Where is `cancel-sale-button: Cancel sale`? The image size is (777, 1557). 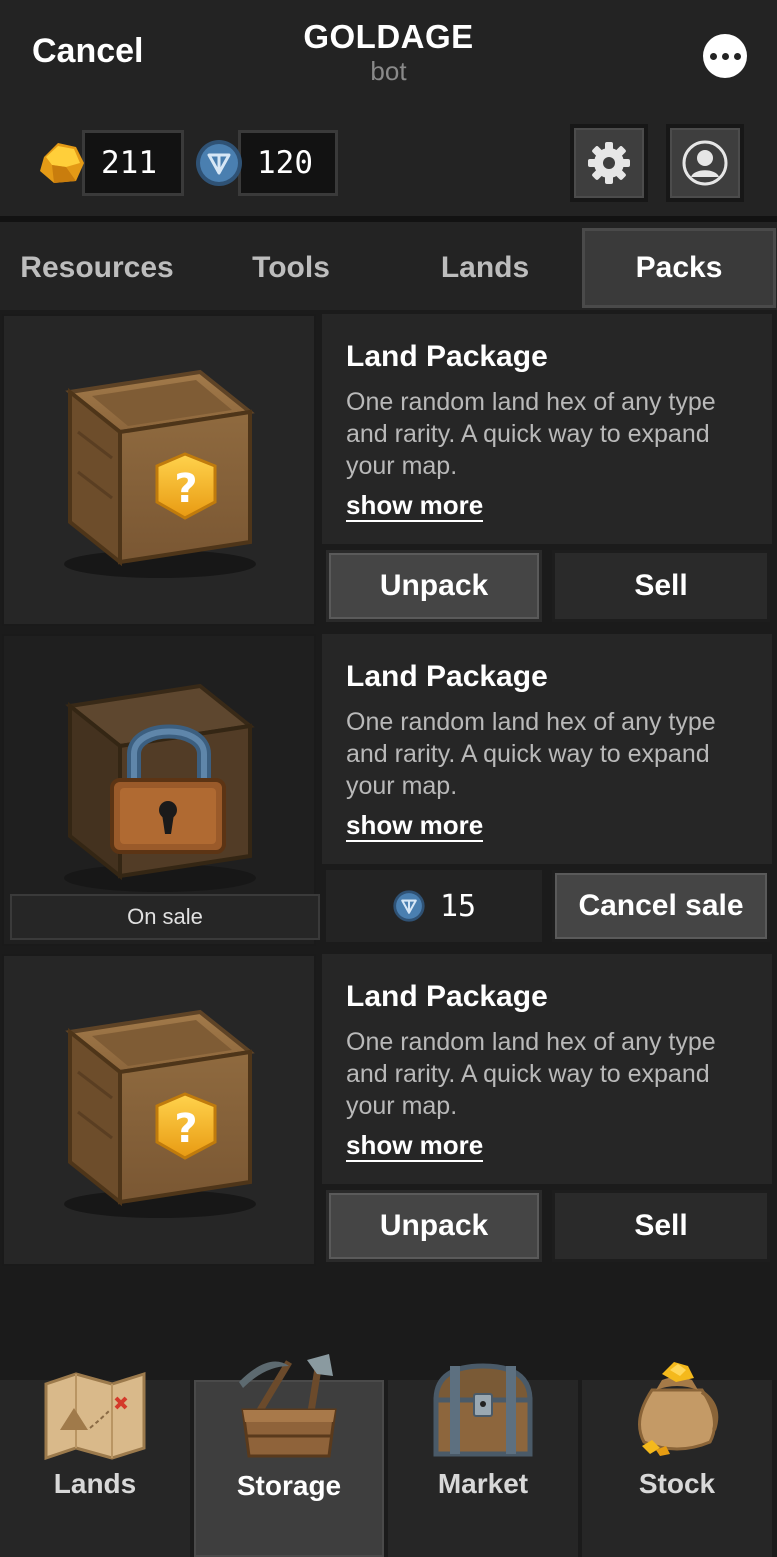
cancel-sale-button: Cancel sale is located at coordinates (661, 906).